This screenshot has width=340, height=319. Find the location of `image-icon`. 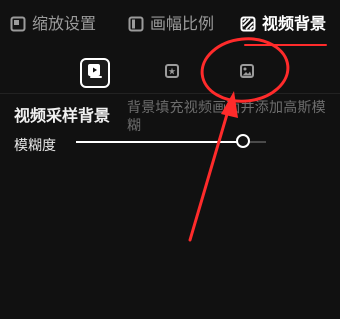

image-icon is located at coordinates (247, 73).